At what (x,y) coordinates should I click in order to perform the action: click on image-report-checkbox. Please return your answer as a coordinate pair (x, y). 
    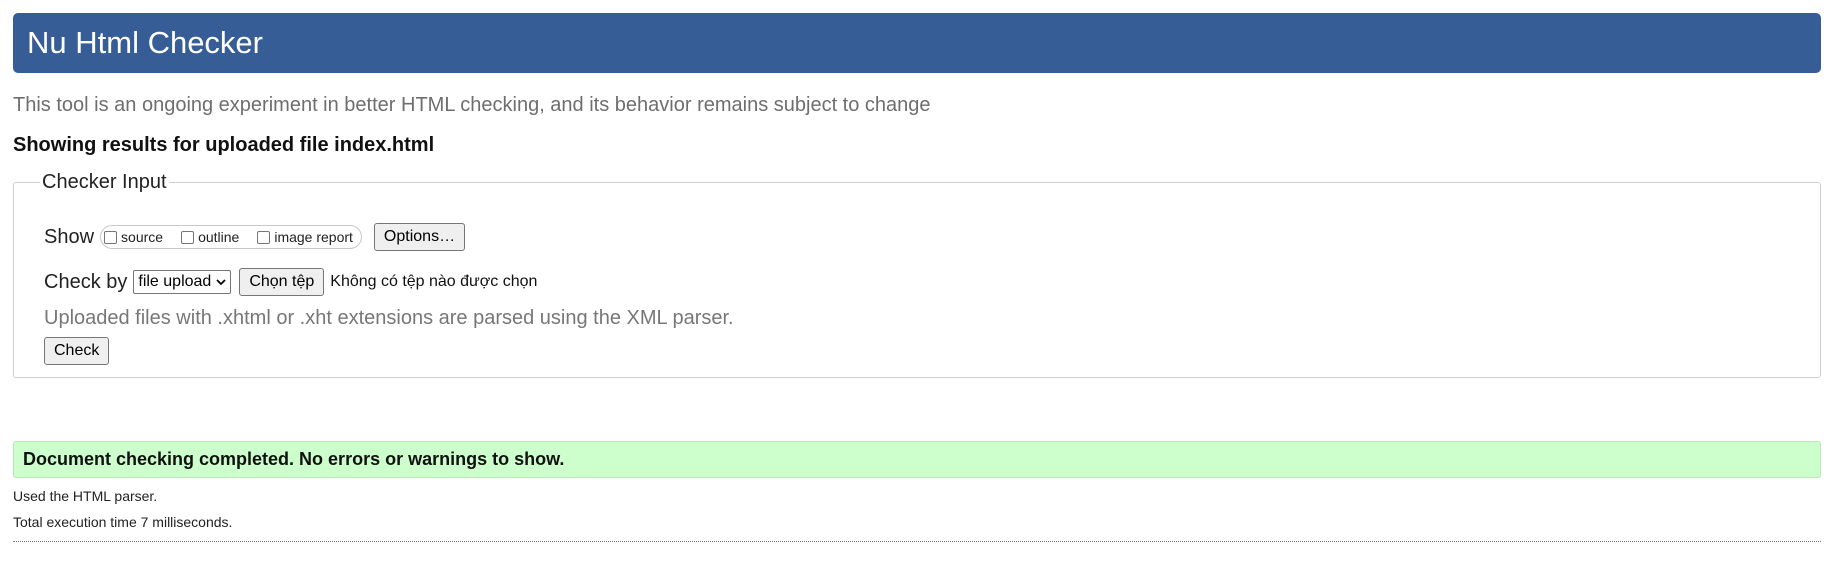
    Looking at the image, I should click on (264, 237).